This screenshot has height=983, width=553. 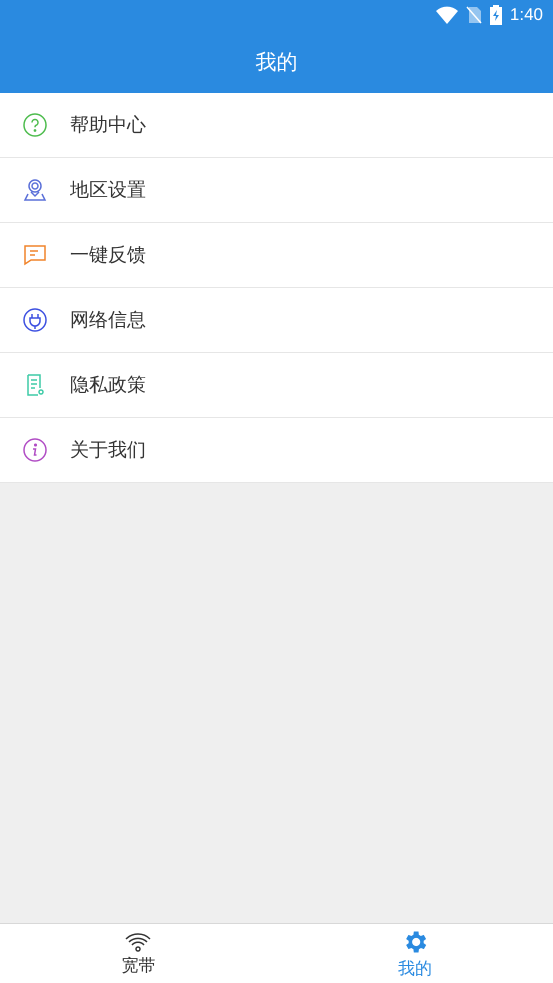 I want to click on wifi-signal-icon, so click(x=447, y=15).